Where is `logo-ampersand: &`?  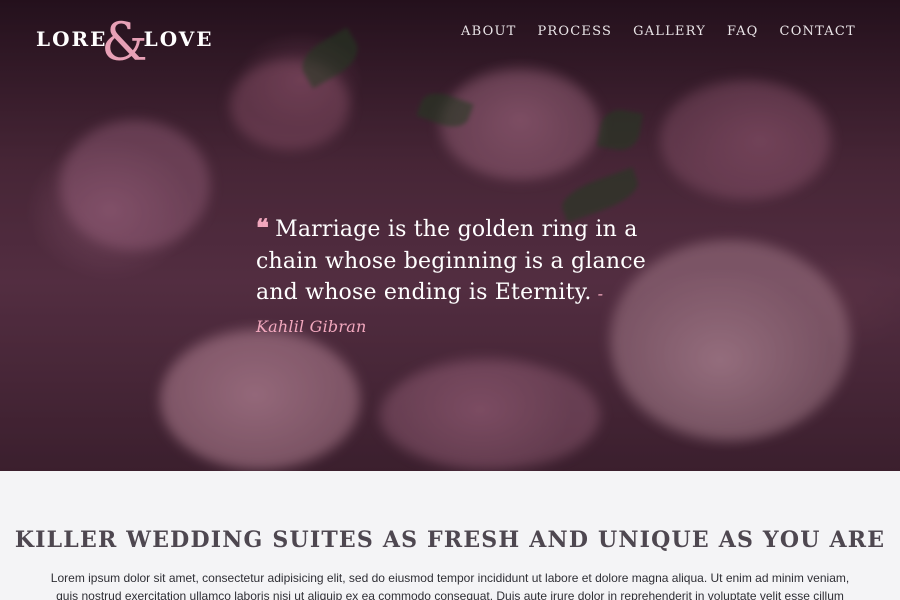
logo-ampersand: & is located at coordinates (125, 43).